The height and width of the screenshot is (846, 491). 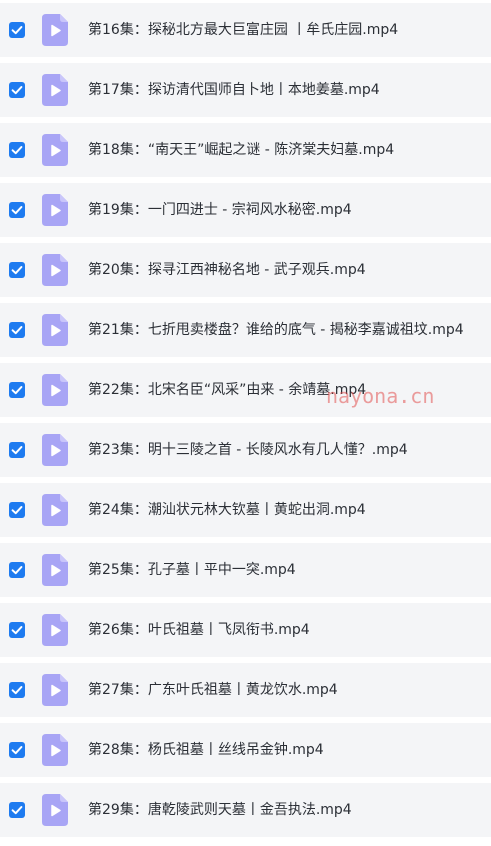 What do you see at coordinates (227, 510) in the screenshot?
I see `file-name: 第24集：潮汕状元林大钦墓丨黄蛇出洞.mp4` at bounding box center [227, 510].